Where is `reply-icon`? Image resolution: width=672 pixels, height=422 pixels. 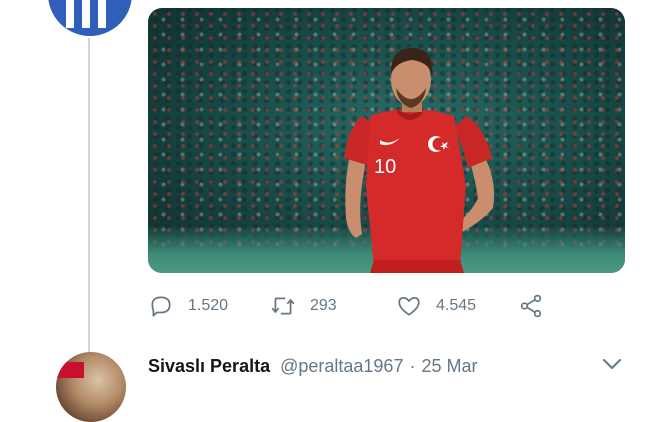 reply-icon is located at coordinates (161, 306).